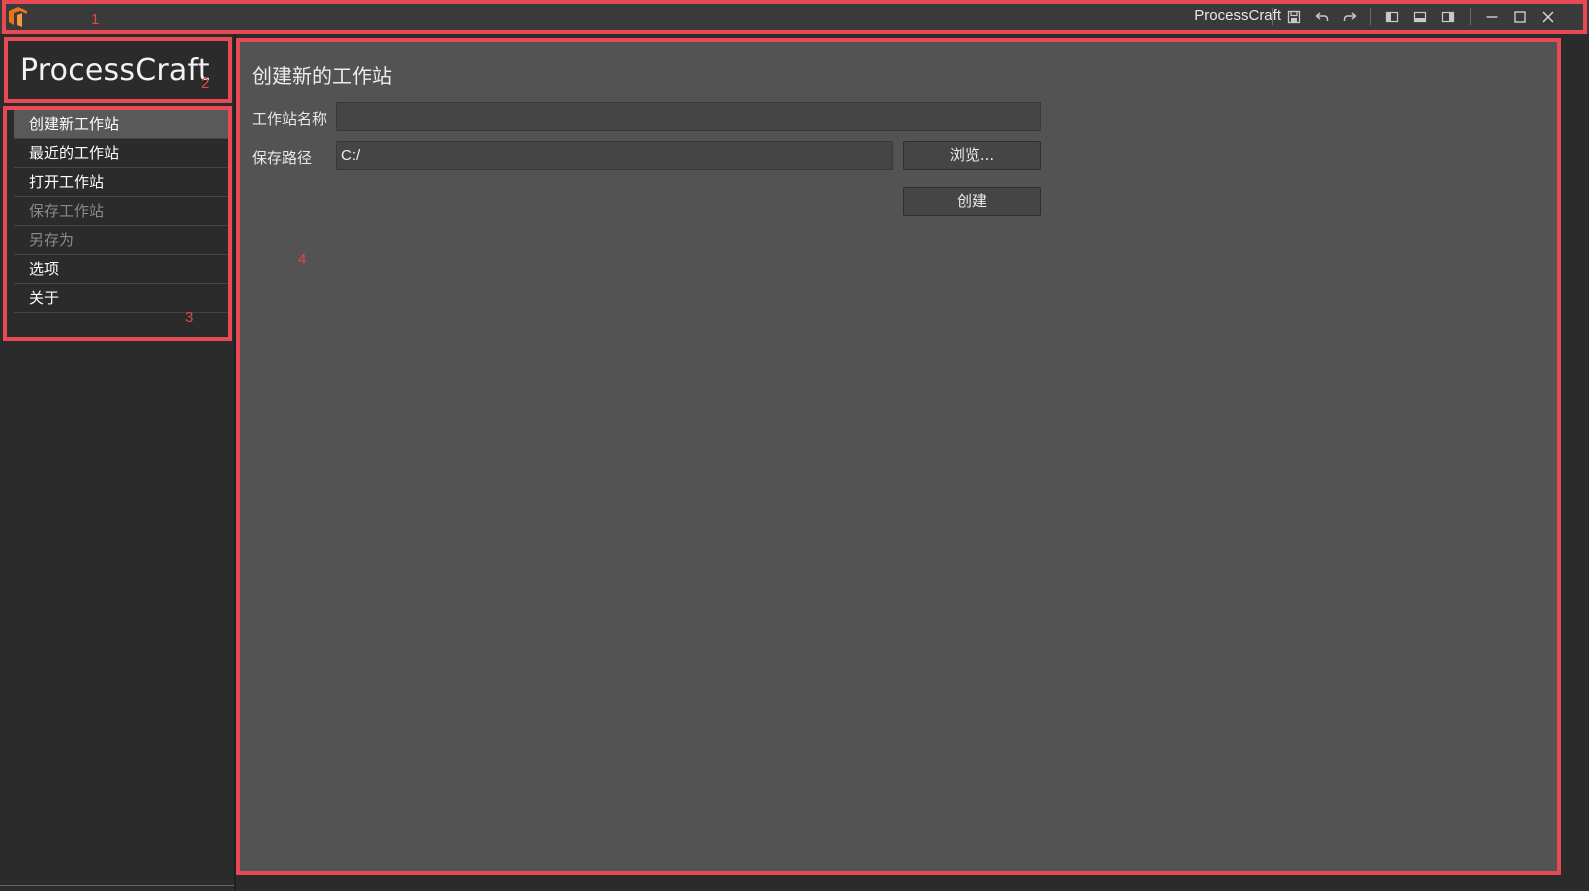 Image resolution: width=1589 pixels, height=891 pixels. I want to click on create-button: 创建, so click(972, 201).